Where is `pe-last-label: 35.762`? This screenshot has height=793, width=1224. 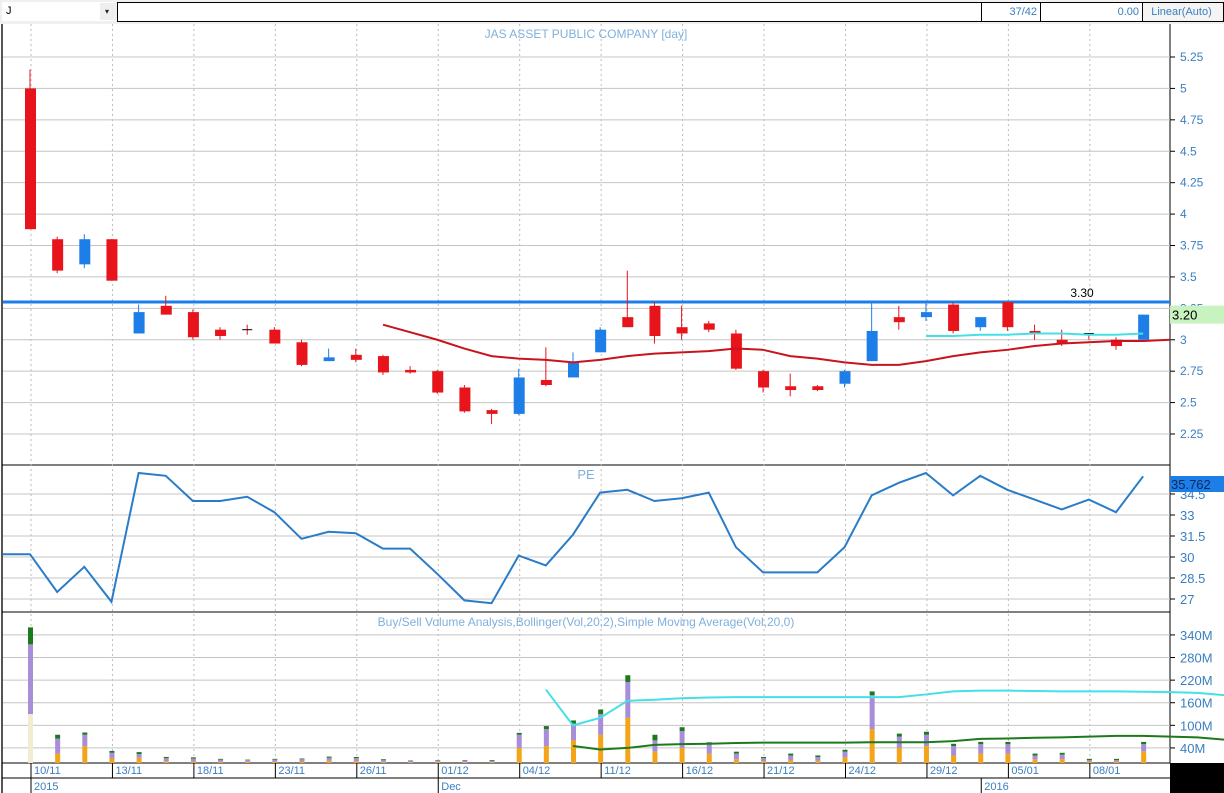
pe-last-label: 35.762 is located at coordinates (1191, 484).